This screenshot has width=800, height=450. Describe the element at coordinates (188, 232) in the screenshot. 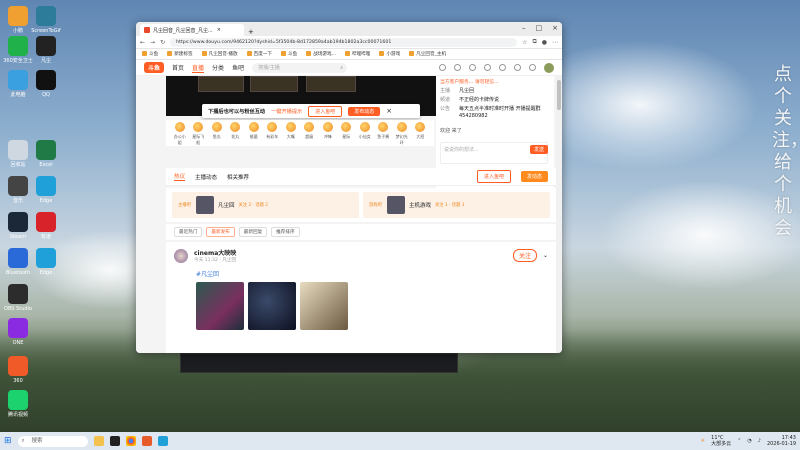

I see `filter-button: 最近热门` at that location.